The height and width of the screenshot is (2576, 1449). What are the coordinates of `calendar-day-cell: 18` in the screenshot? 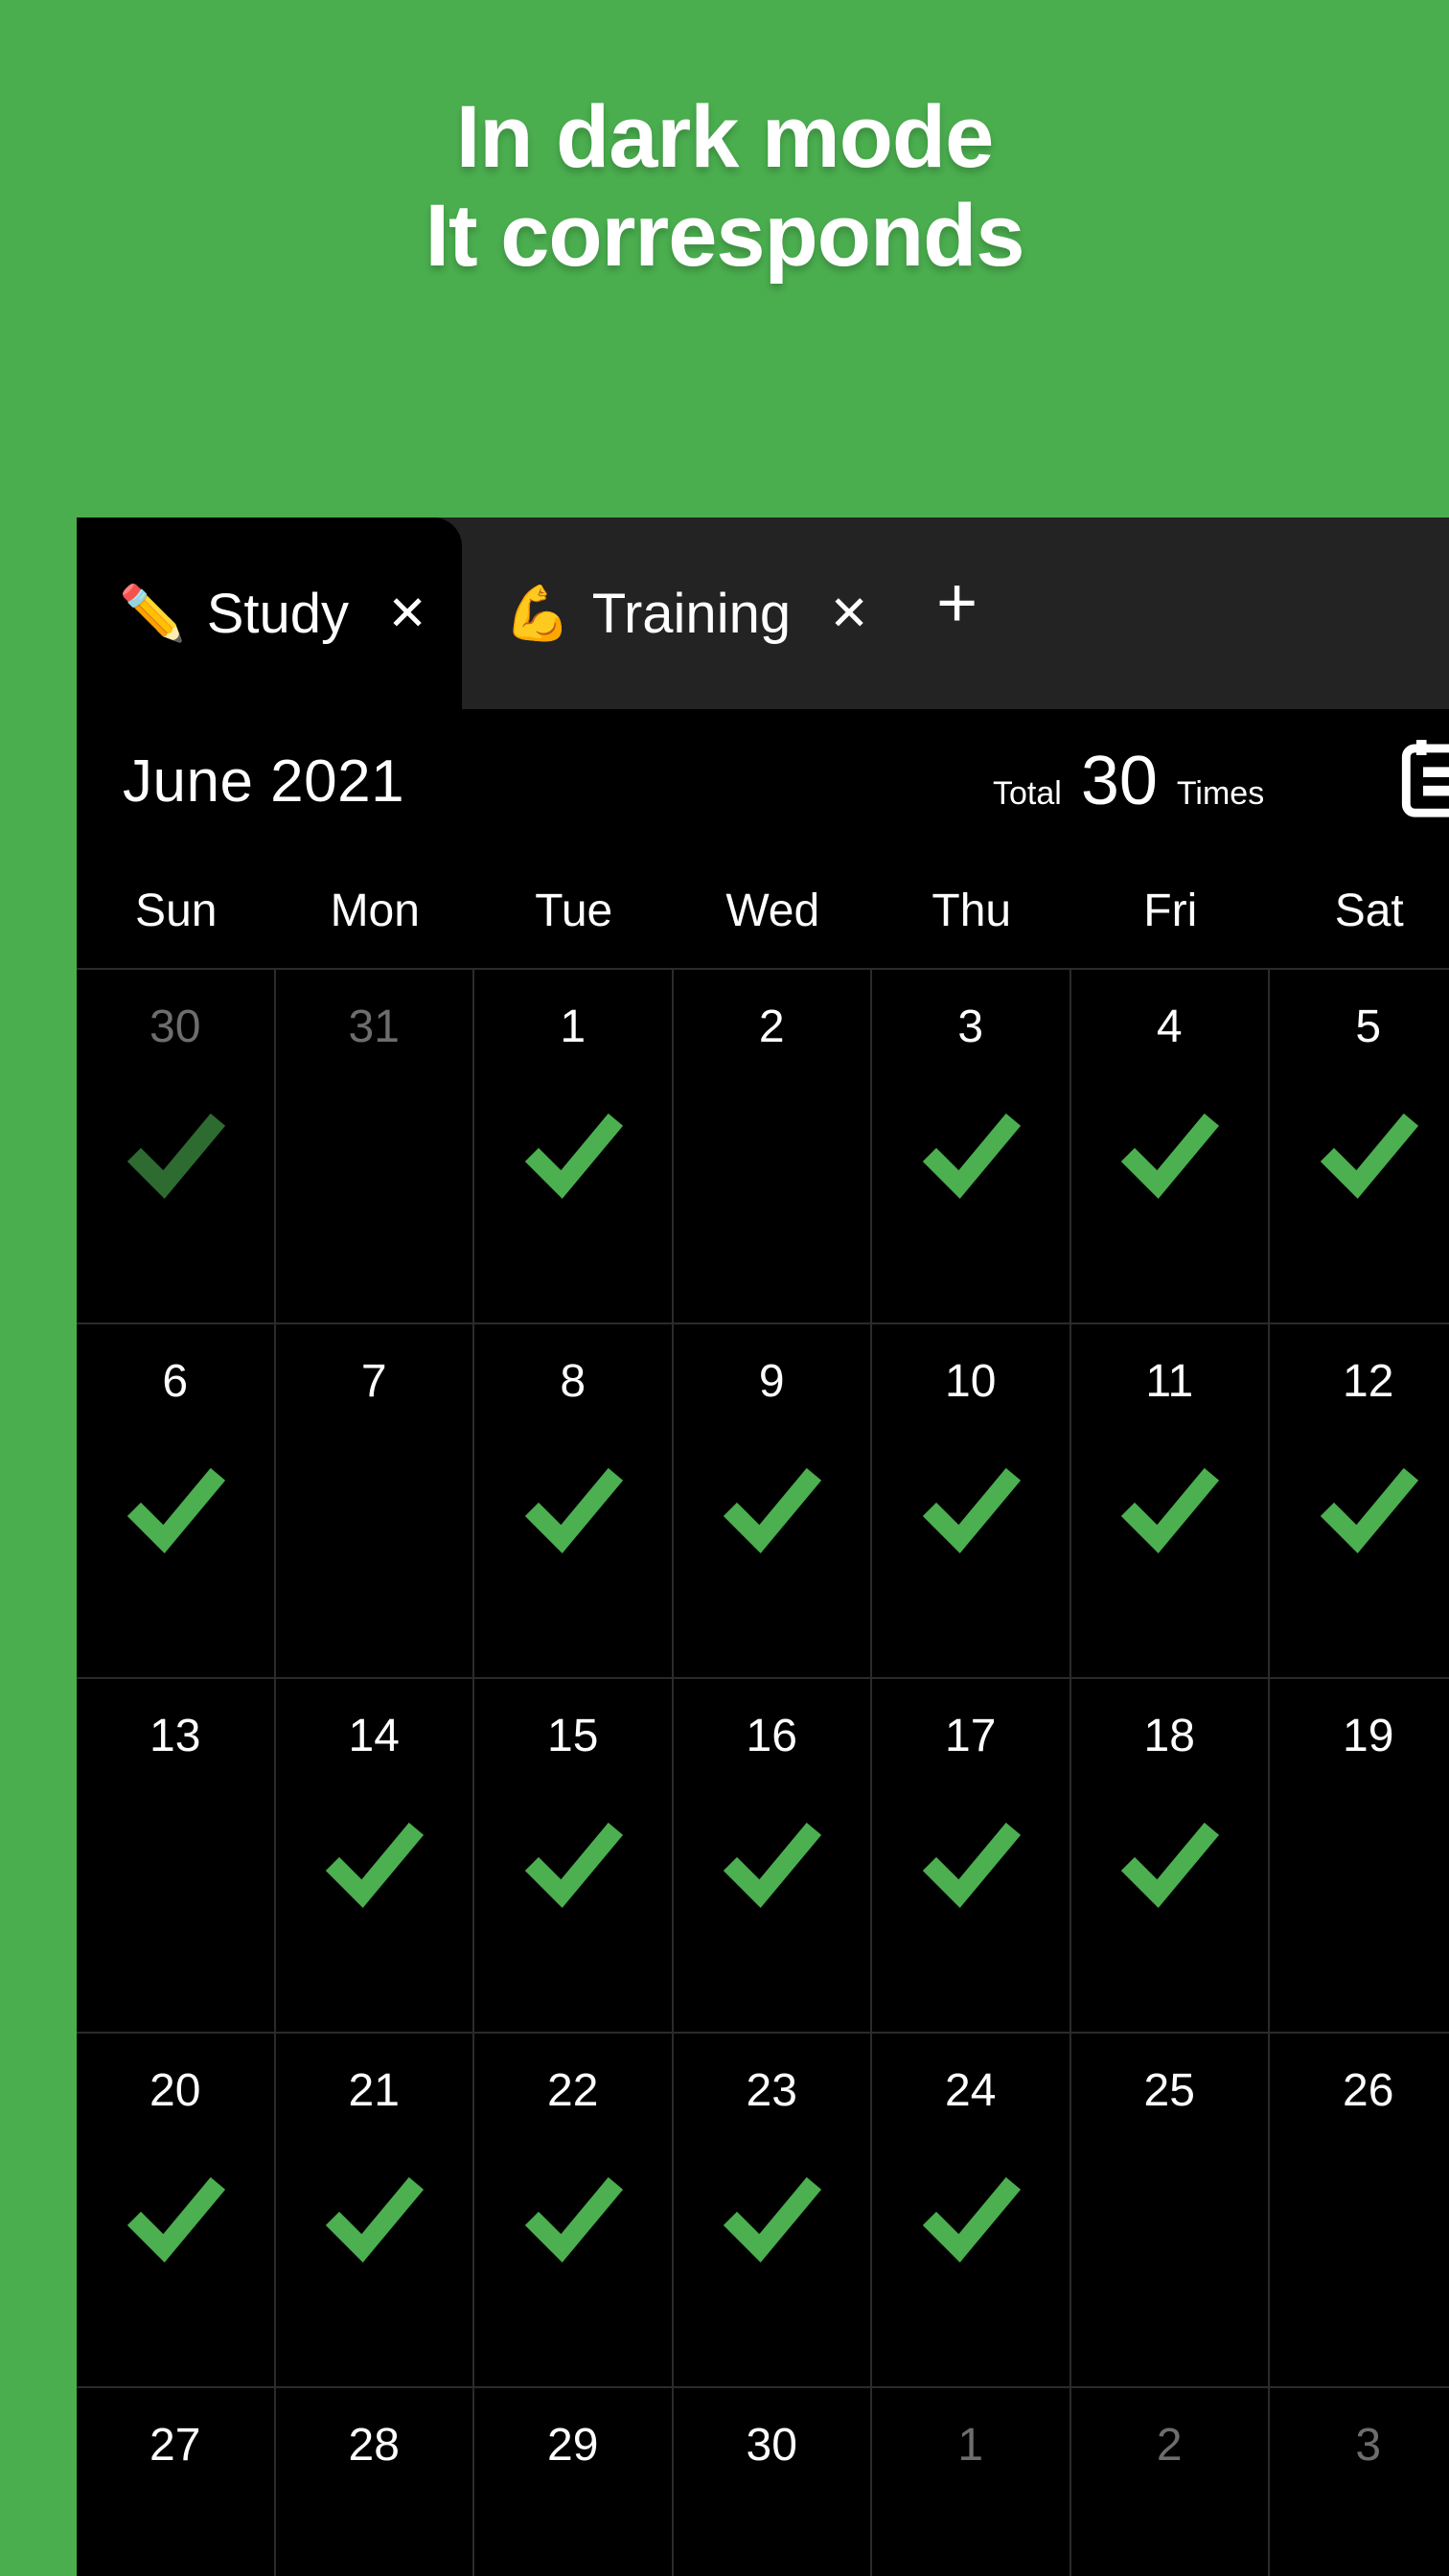 It's located at (1170, 1855).